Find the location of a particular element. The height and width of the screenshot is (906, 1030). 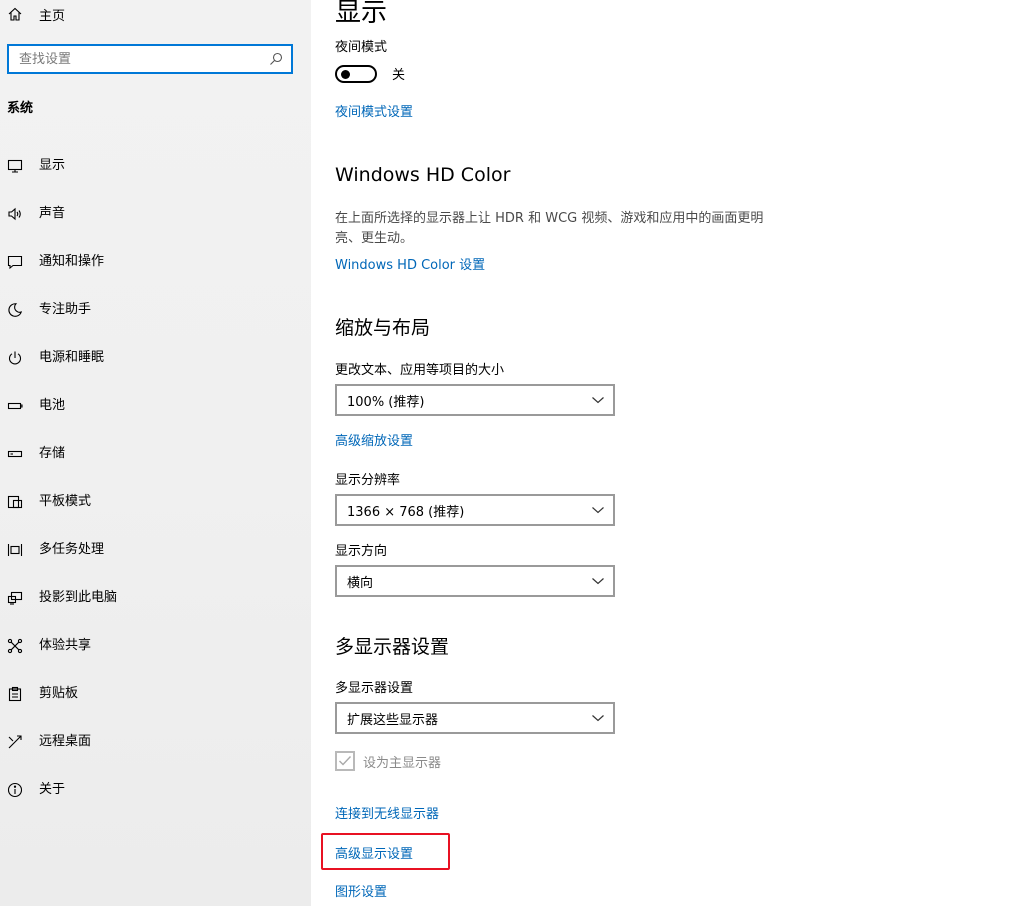

sidebar-item-label: 投影到此电脑 is located at coordinates (78, 597).